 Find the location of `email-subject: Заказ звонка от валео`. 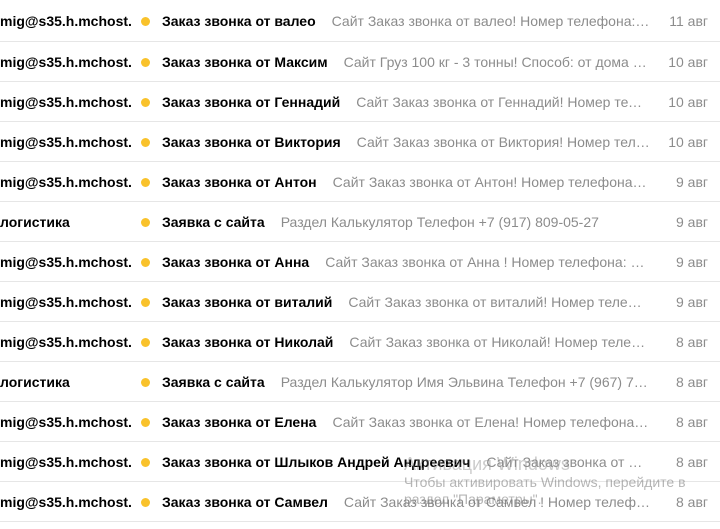

email-subject: Заказ звонка от валео is located at coordinates (239, 20).